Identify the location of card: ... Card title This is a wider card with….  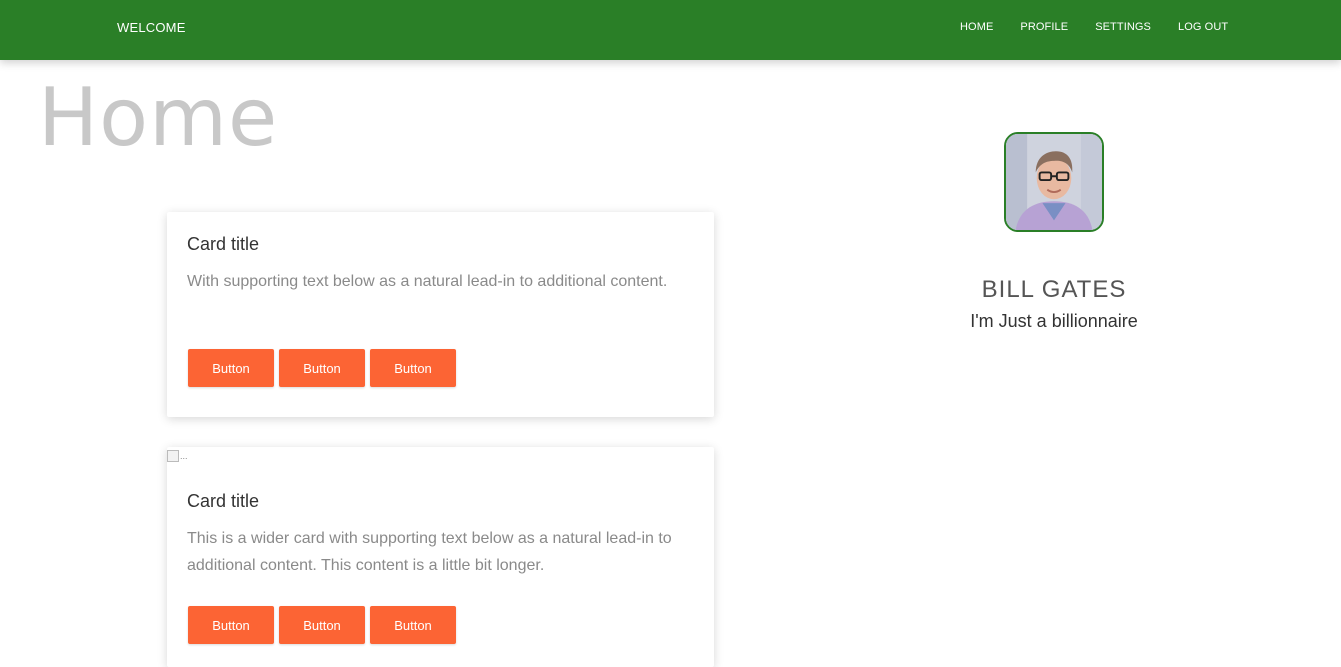
(440, 557).